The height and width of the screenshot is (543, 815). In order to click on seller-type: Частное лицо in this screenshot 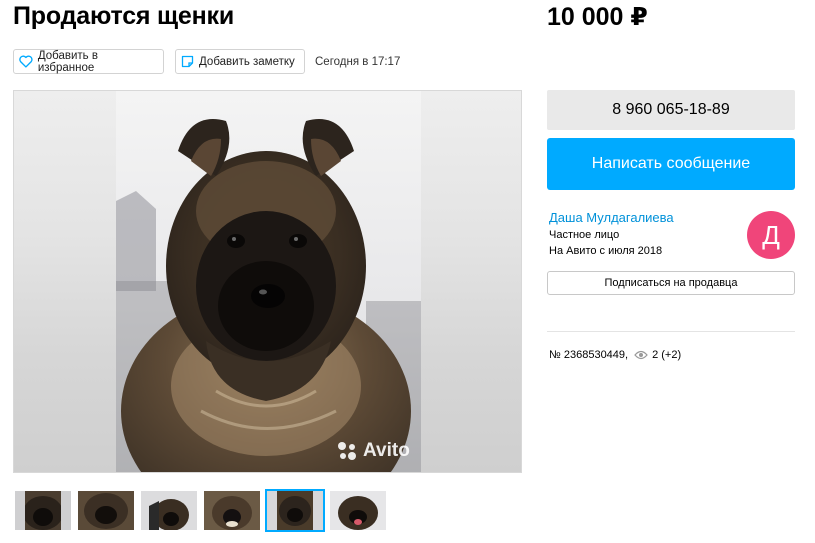, I will do `click(584, 235)`.